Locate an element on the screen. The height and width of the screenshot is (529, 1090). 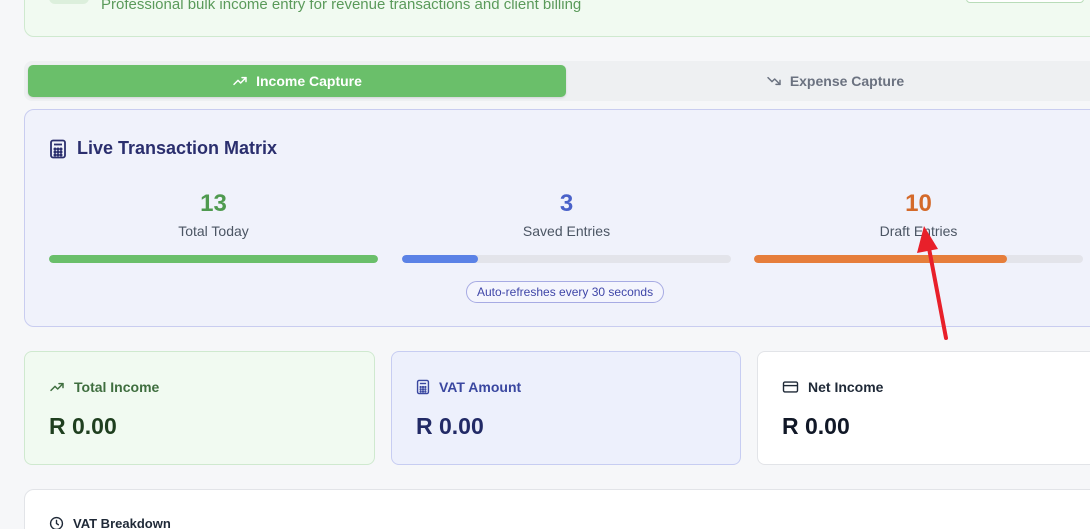
stat-label: Total Today is located at coordinates (213, 231).